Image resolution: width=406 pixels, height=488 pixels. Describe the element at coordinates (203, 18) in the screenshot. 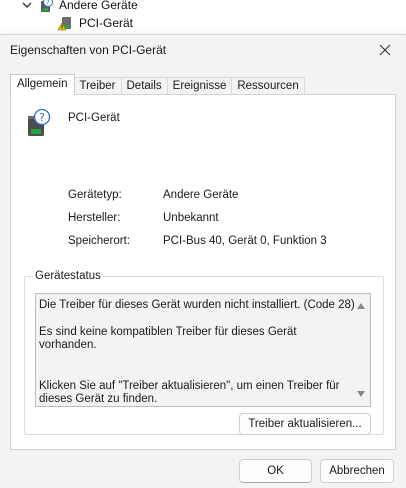

I see `device-tree: ? Andere Geräte PCI-Gerät` at that location.